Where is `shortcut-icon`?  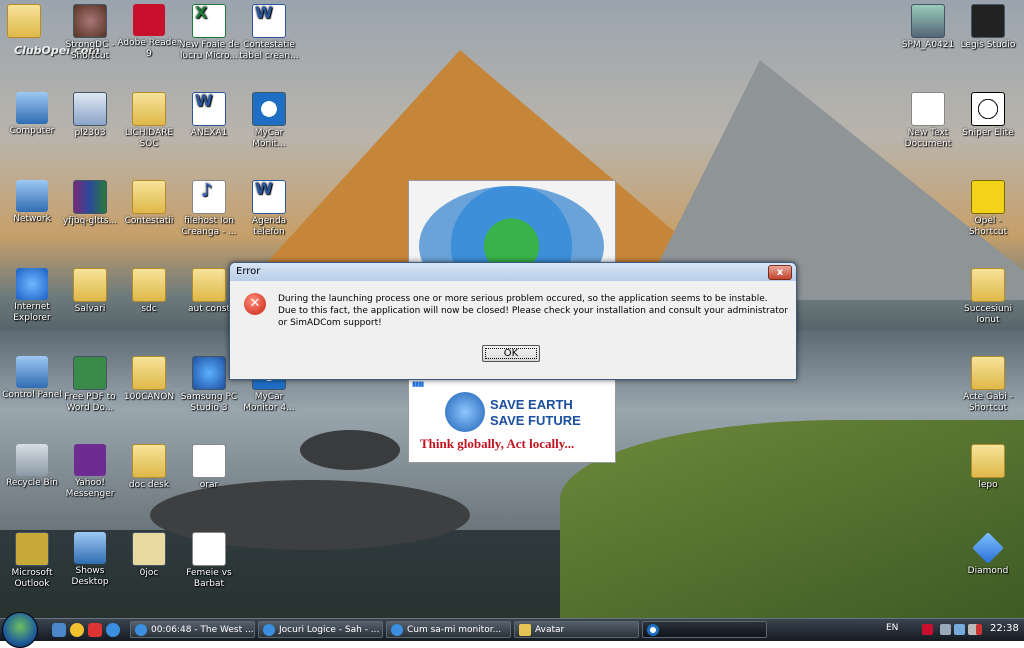
shortcut-icon is located at coordinates (149, 549).